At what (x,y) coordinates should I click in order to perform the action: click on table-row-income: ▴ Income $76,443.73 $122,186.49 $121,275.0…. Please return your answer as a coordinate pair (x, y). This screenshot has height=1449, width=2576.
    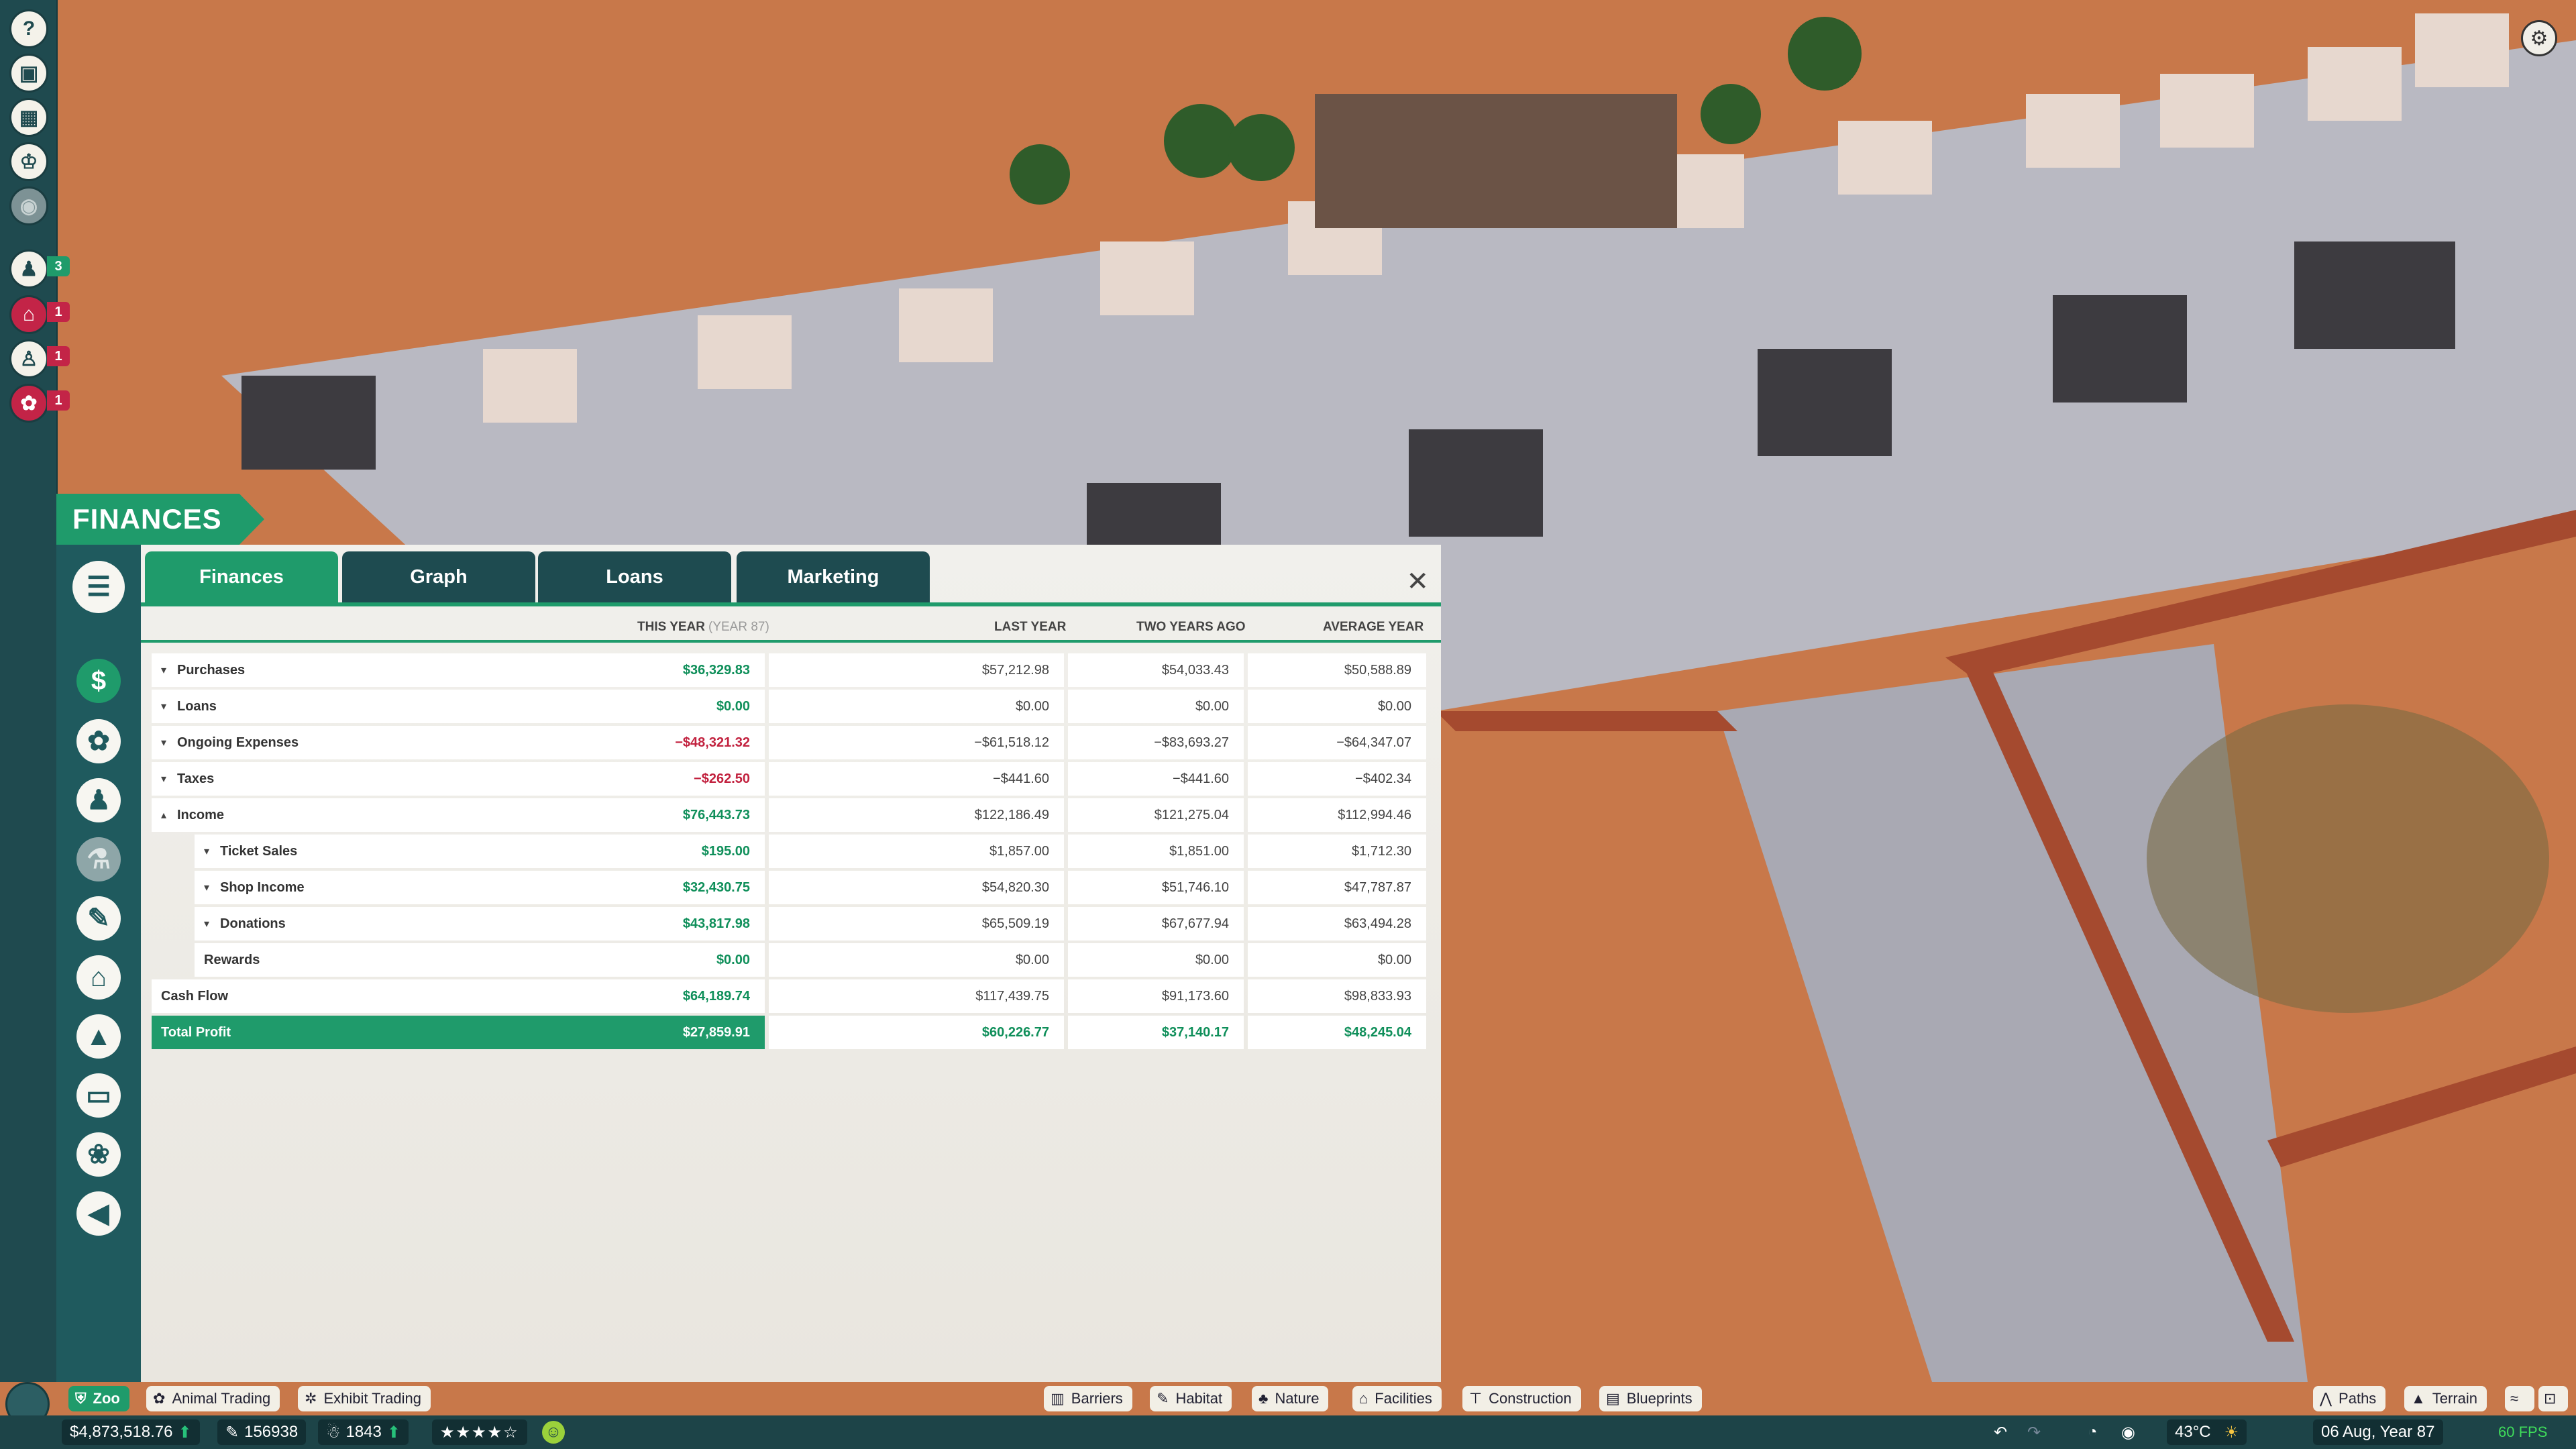
    Looking at the image, I should click on (789, 815).